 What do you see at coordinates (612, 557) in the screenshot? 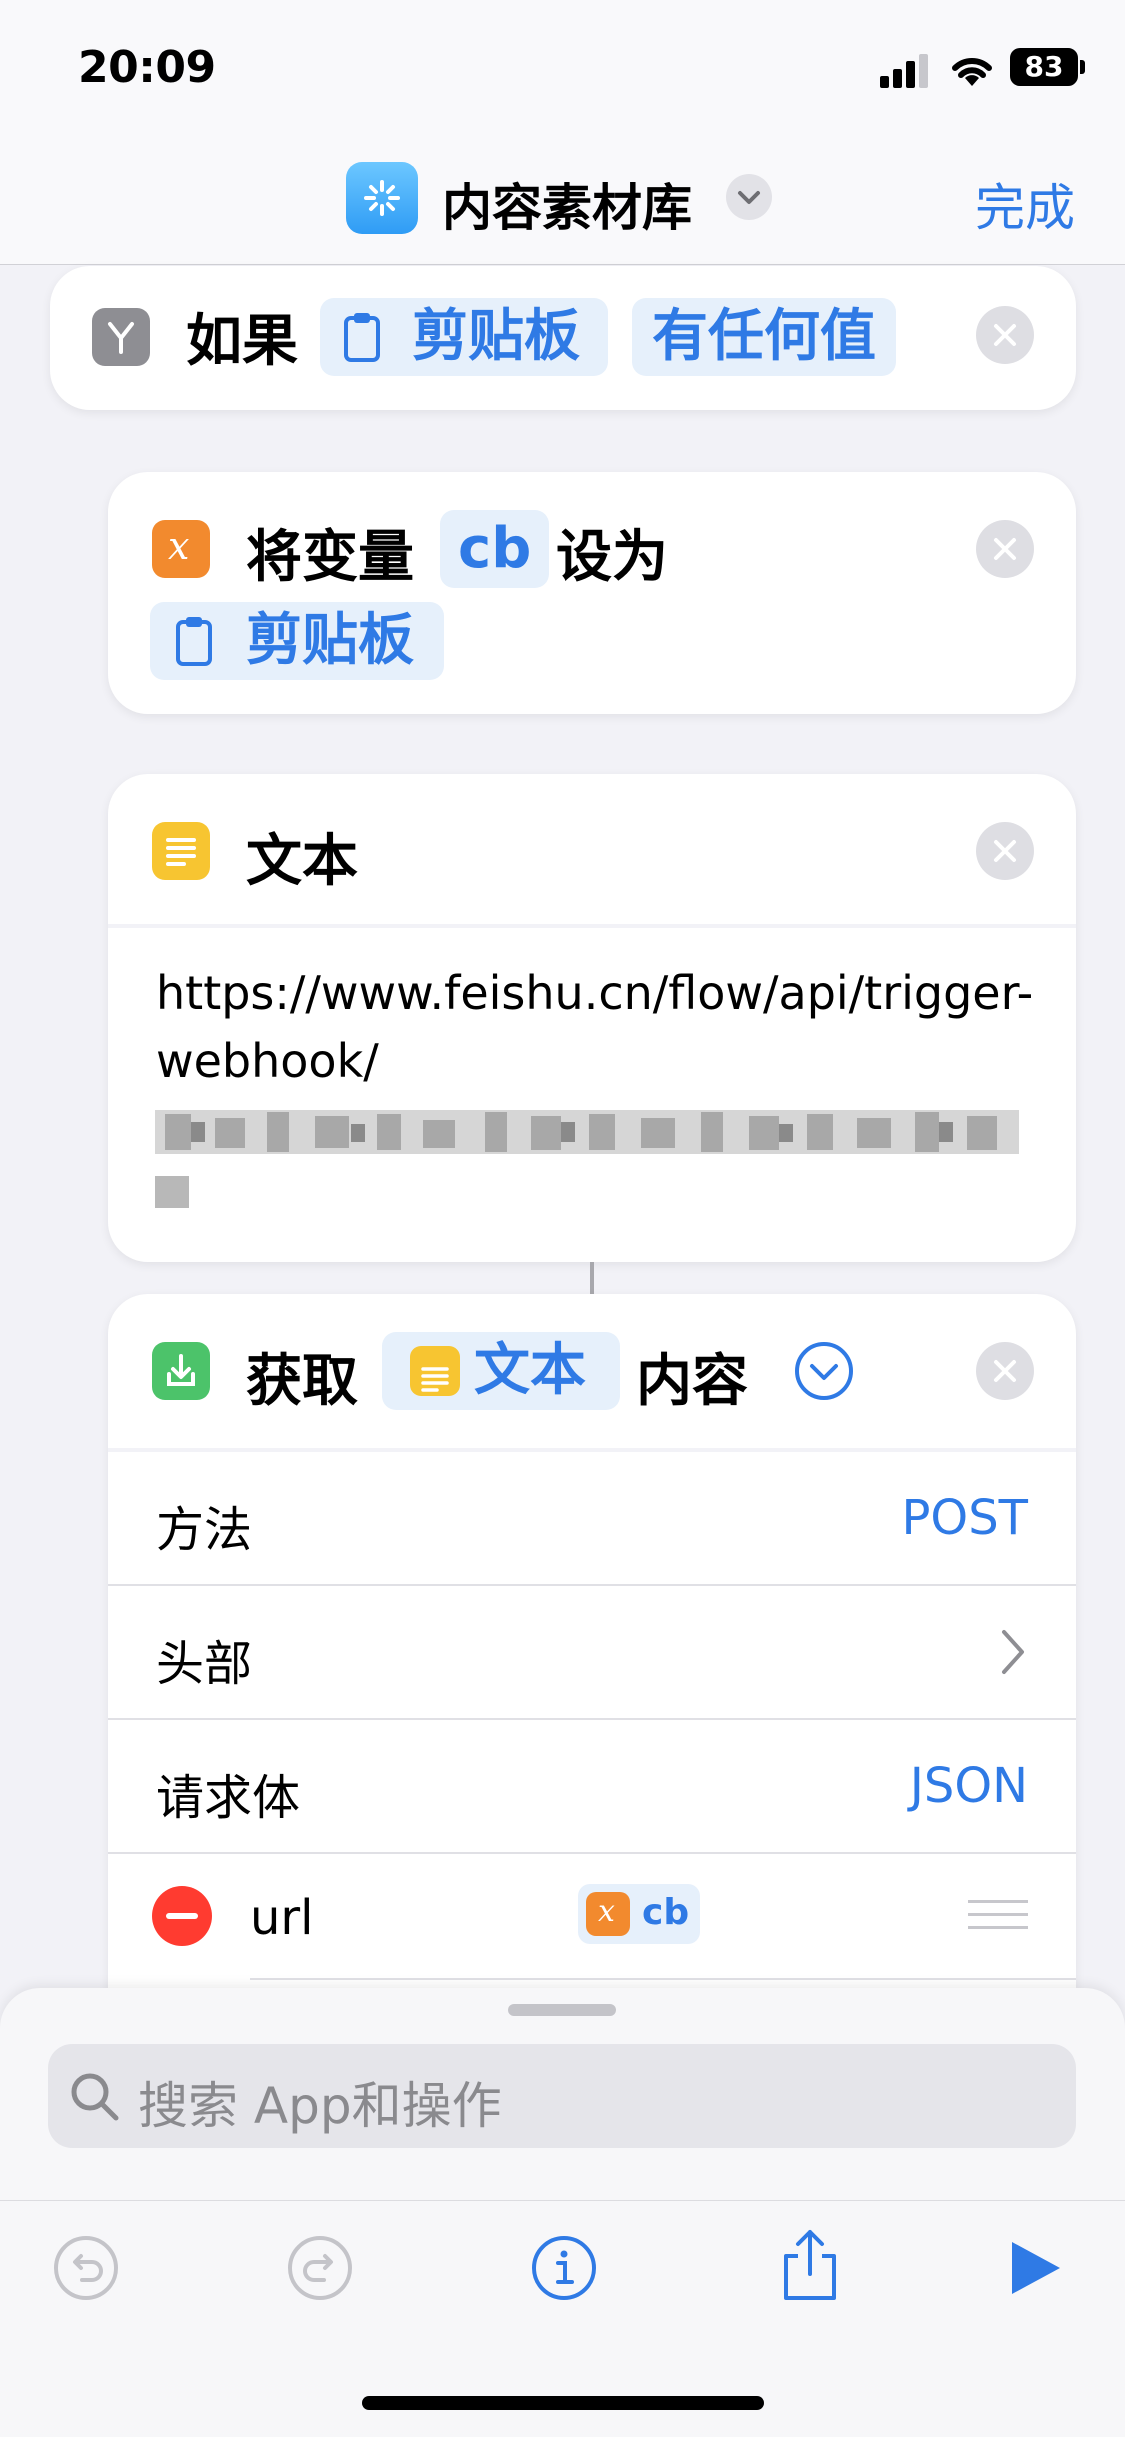
I see `set-variable-suffix: 设为` at bounding box center [612, 557].